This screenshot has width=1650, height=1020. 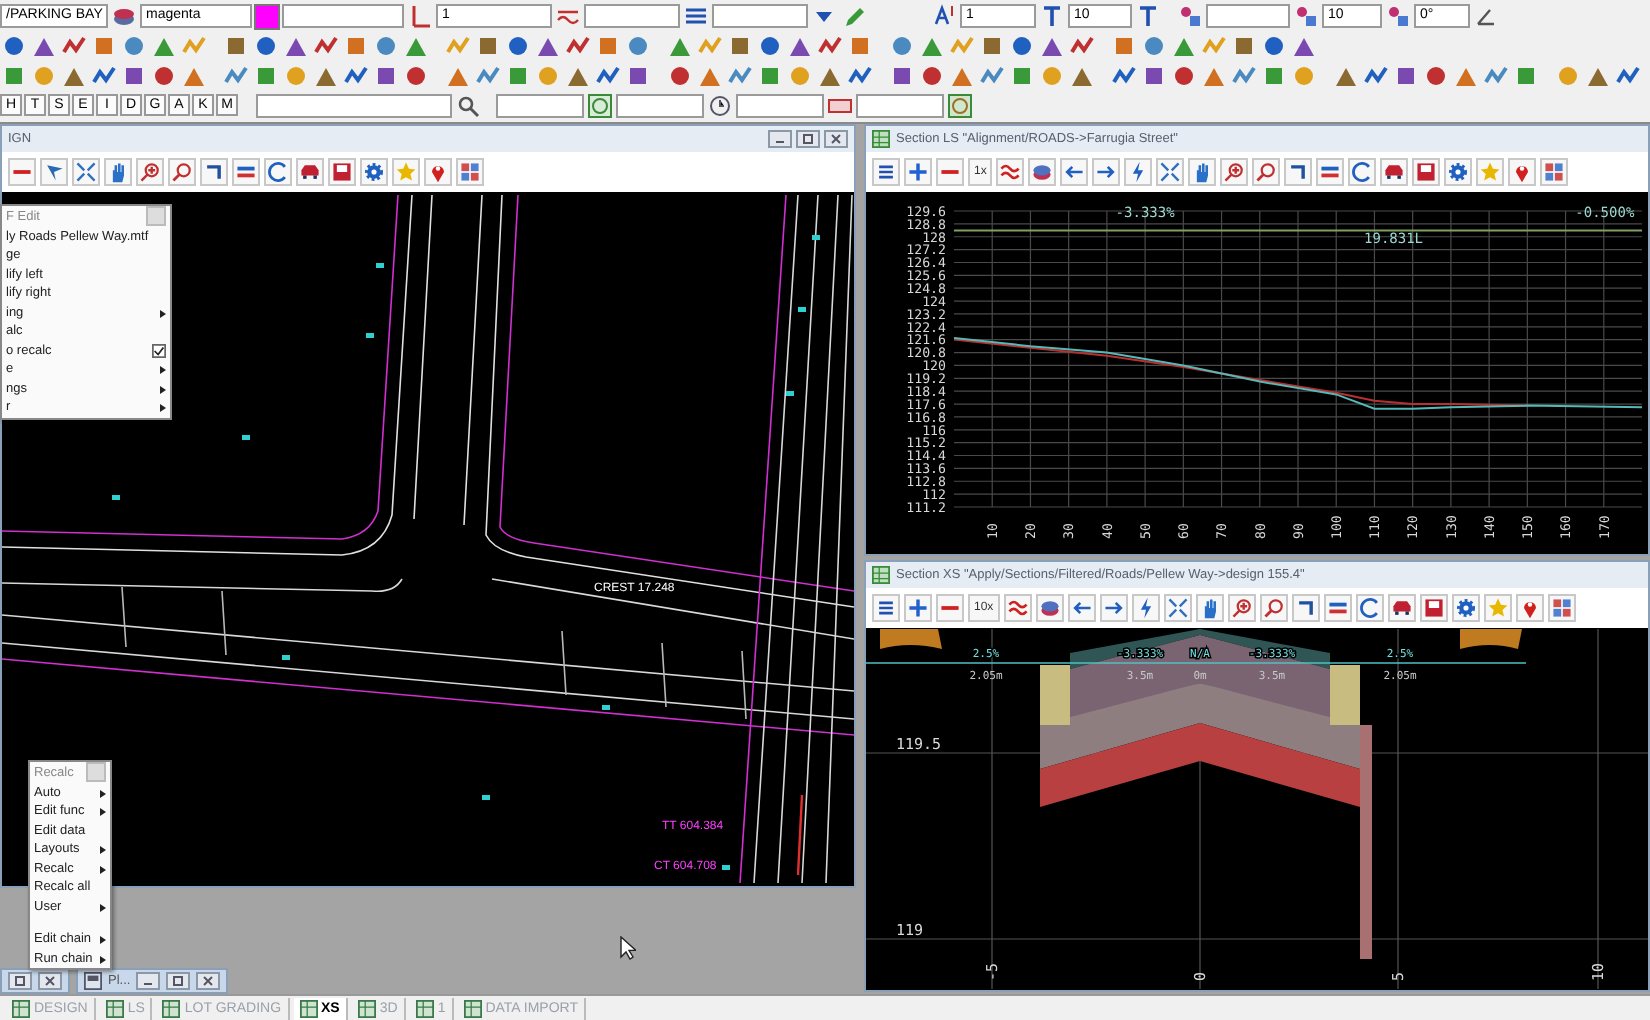 What do you see at coordinates (1106, 171) in the screenshot?
I see `arrow-right-icon` at bounding box center [1106, 171].